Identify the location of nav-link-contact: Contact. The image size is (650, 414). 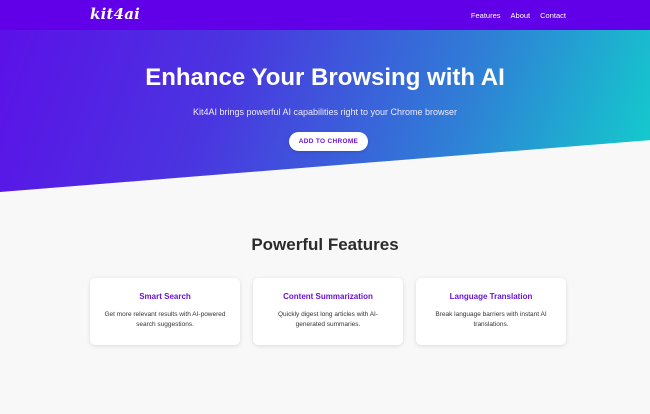
(553, 15).